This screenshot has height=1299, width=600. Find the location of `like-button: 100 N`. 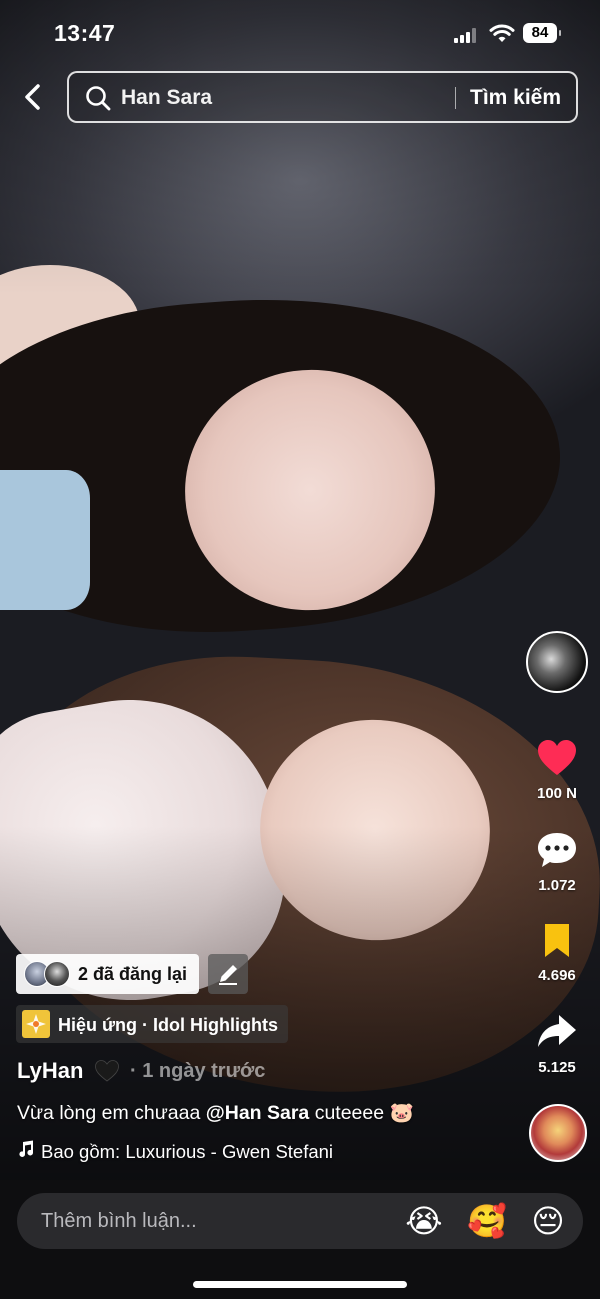

like-button: 100 N is located at coordinates (557, 770).